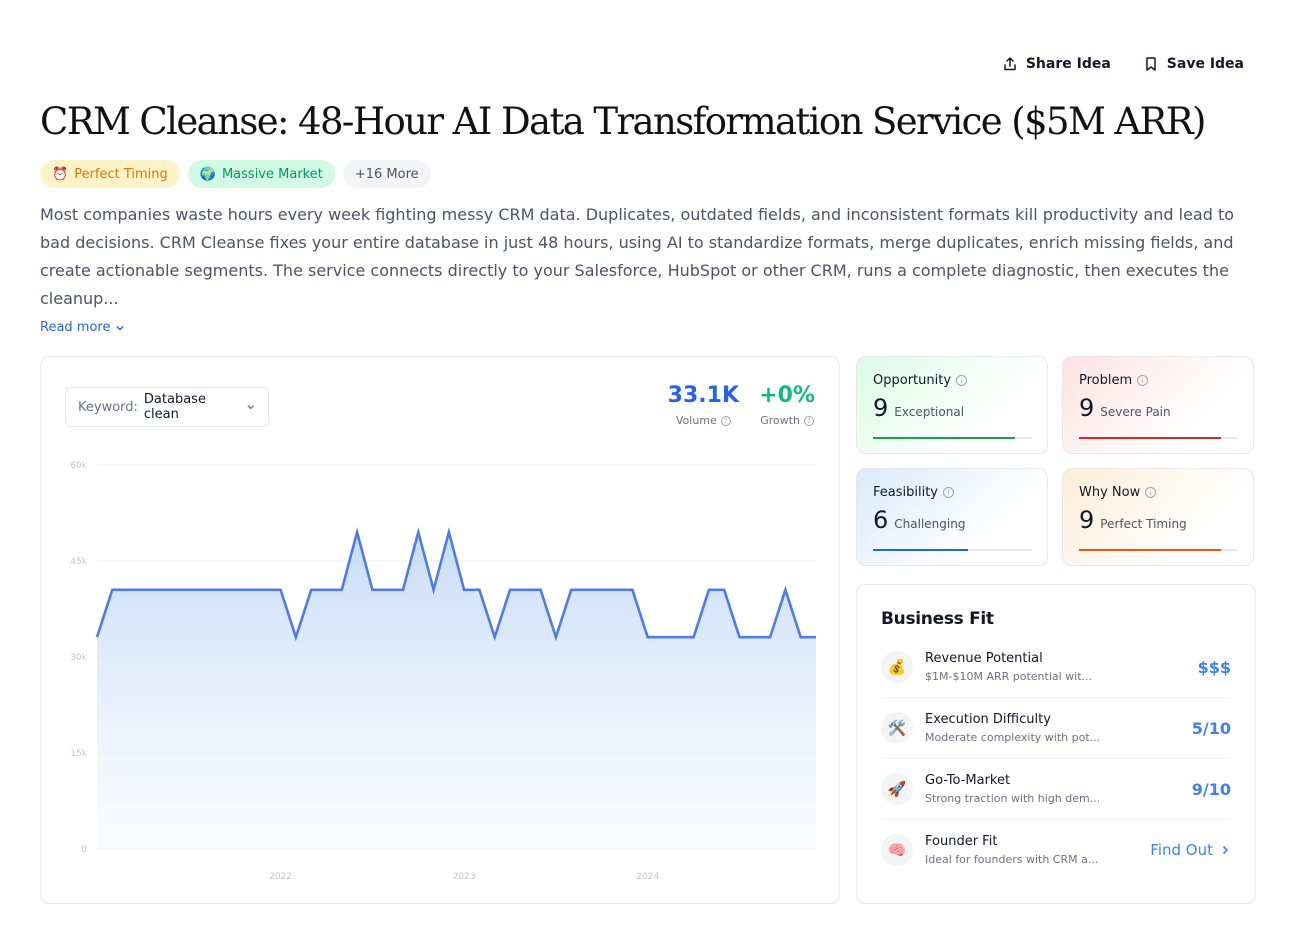  What do you see at coordinates (1135, 412) in the screenshot?
I see `score-word: Severe Pain` at bounding box center [1135, 412].